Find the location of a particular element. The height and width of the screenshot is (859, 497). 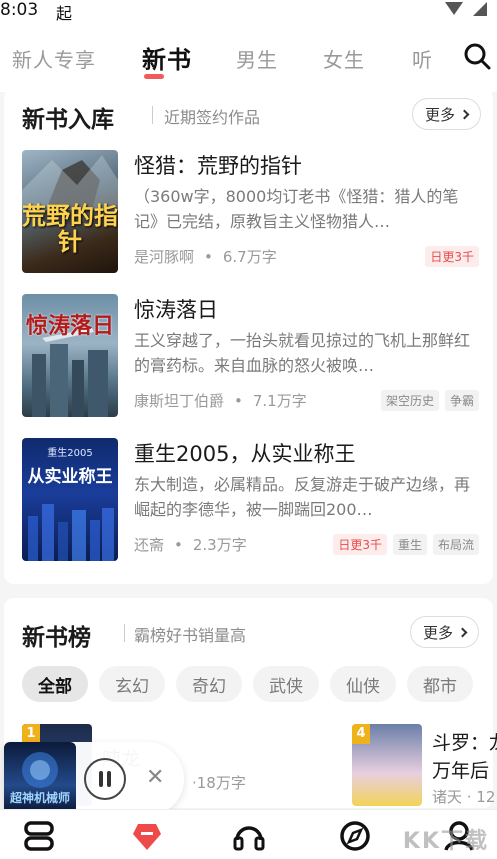

status-app-icon: 起 is located at coordinates (64, 13).